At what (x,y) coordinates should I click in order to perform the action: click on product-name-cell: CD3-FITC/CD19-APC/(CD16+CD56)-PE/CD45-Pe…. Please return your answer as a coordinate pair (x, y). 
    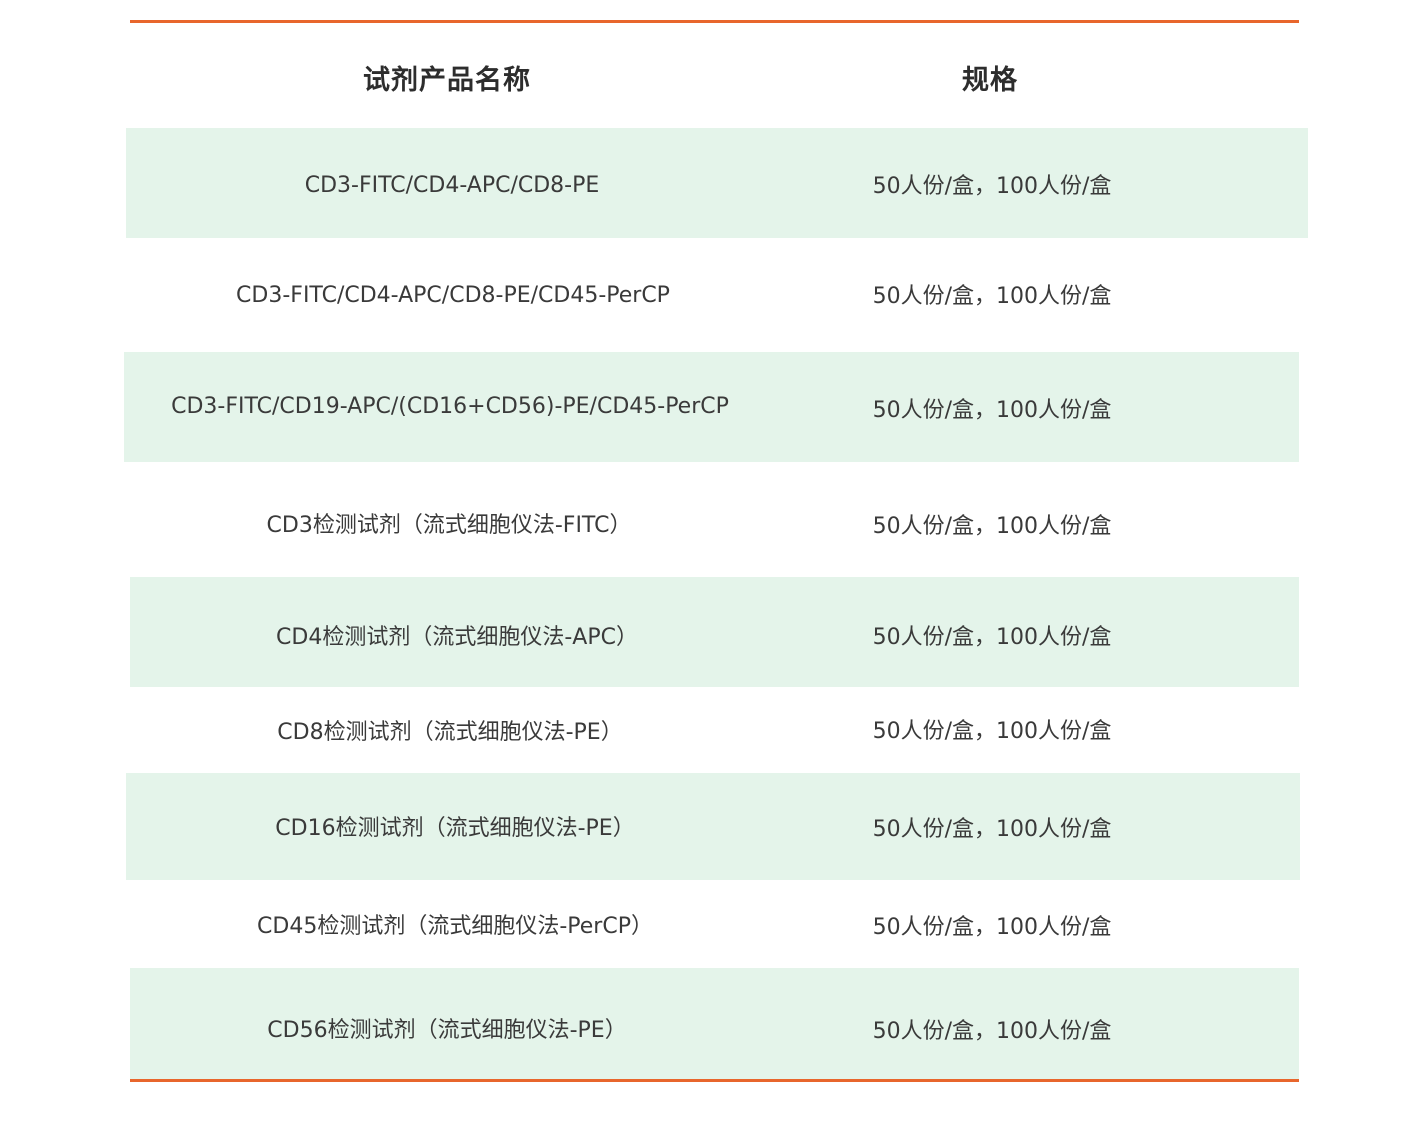
    Looking at the image, I should click on (450, 406).